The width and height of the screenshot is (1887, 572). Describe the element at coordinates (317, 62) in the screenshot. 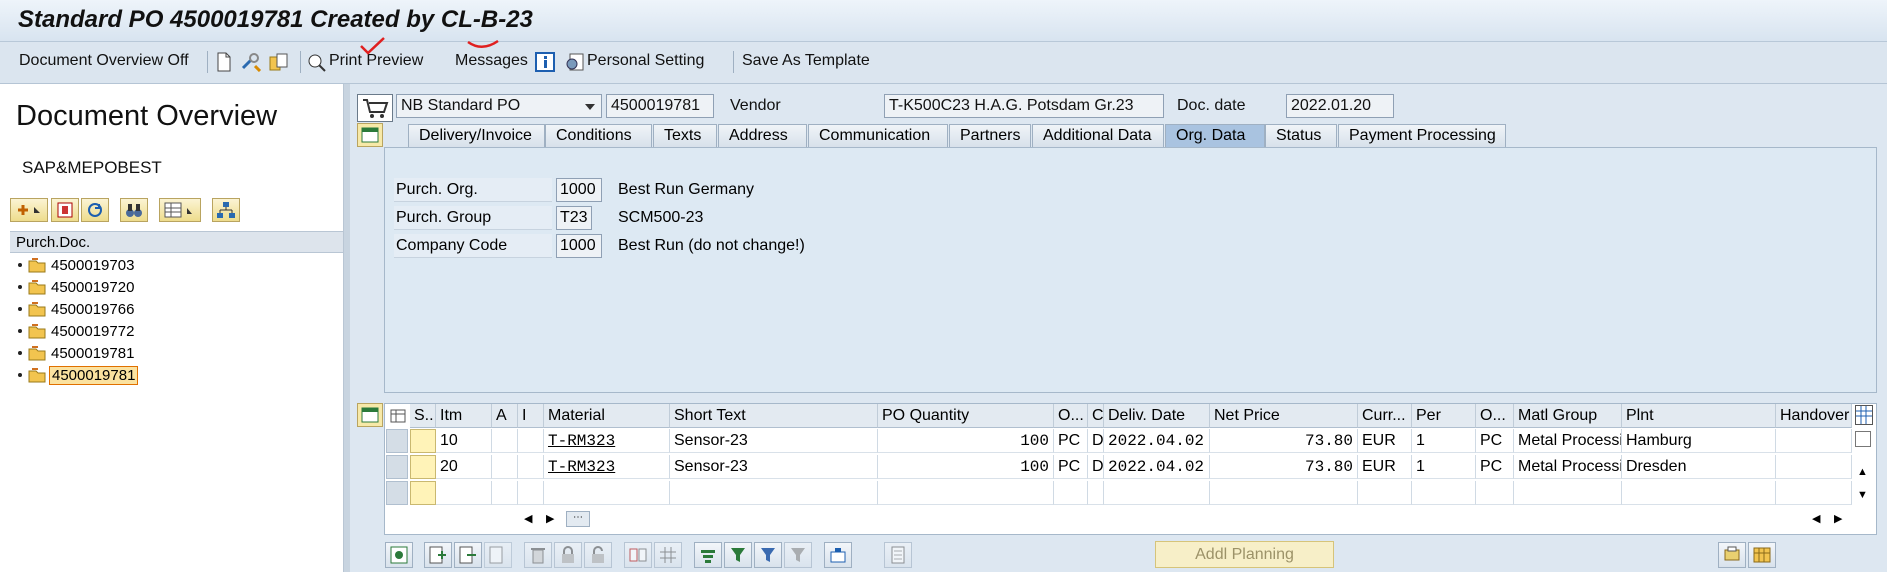

I see `print-preview-icon` at that location.